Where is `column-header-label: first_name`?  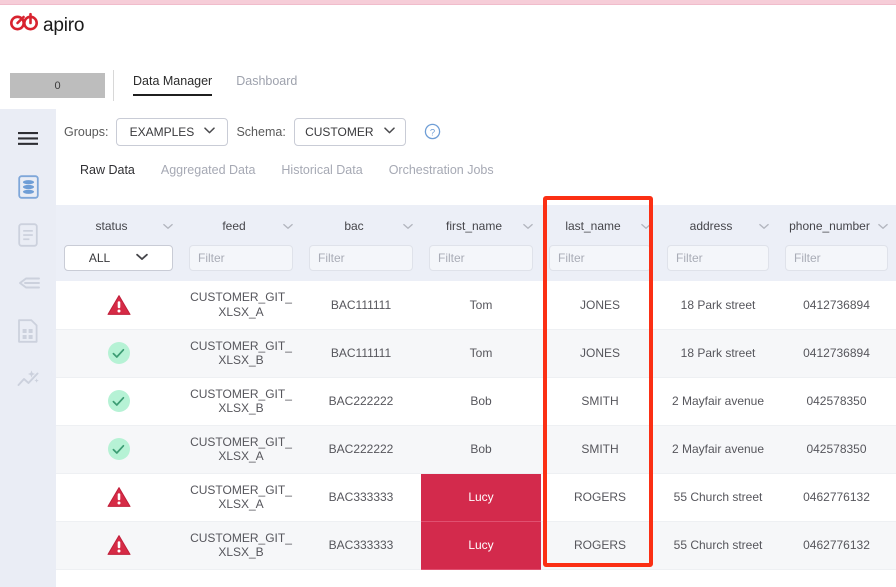 column-header-label: first_name is located at coordinates (474, 226).